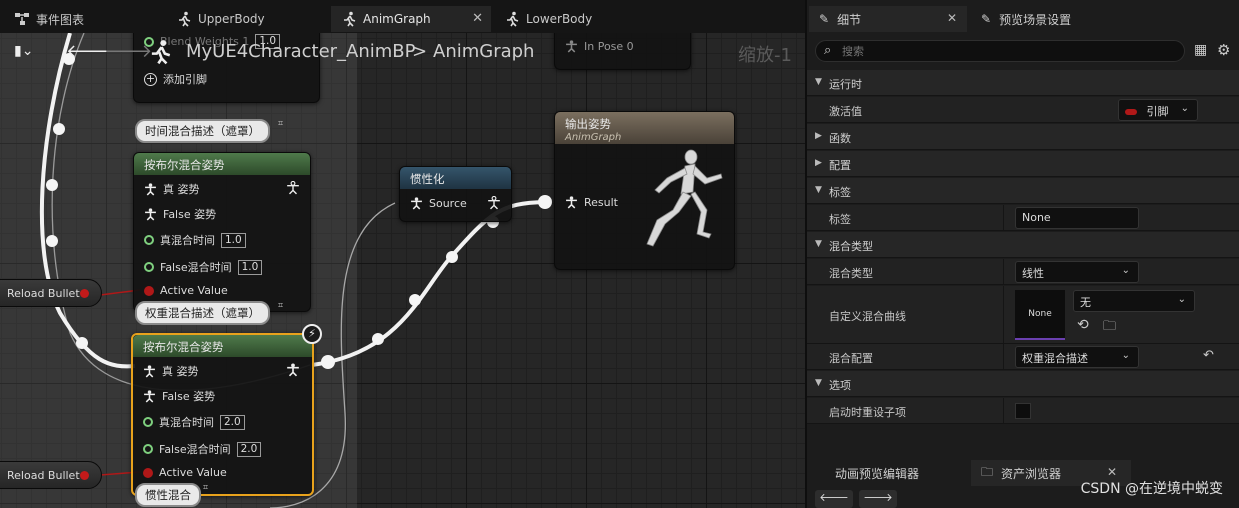 Image resolution: width=1239 pixels, height=508 pixels. I want to click on reset-arrow-icon: ↶, so click(1208, 355).